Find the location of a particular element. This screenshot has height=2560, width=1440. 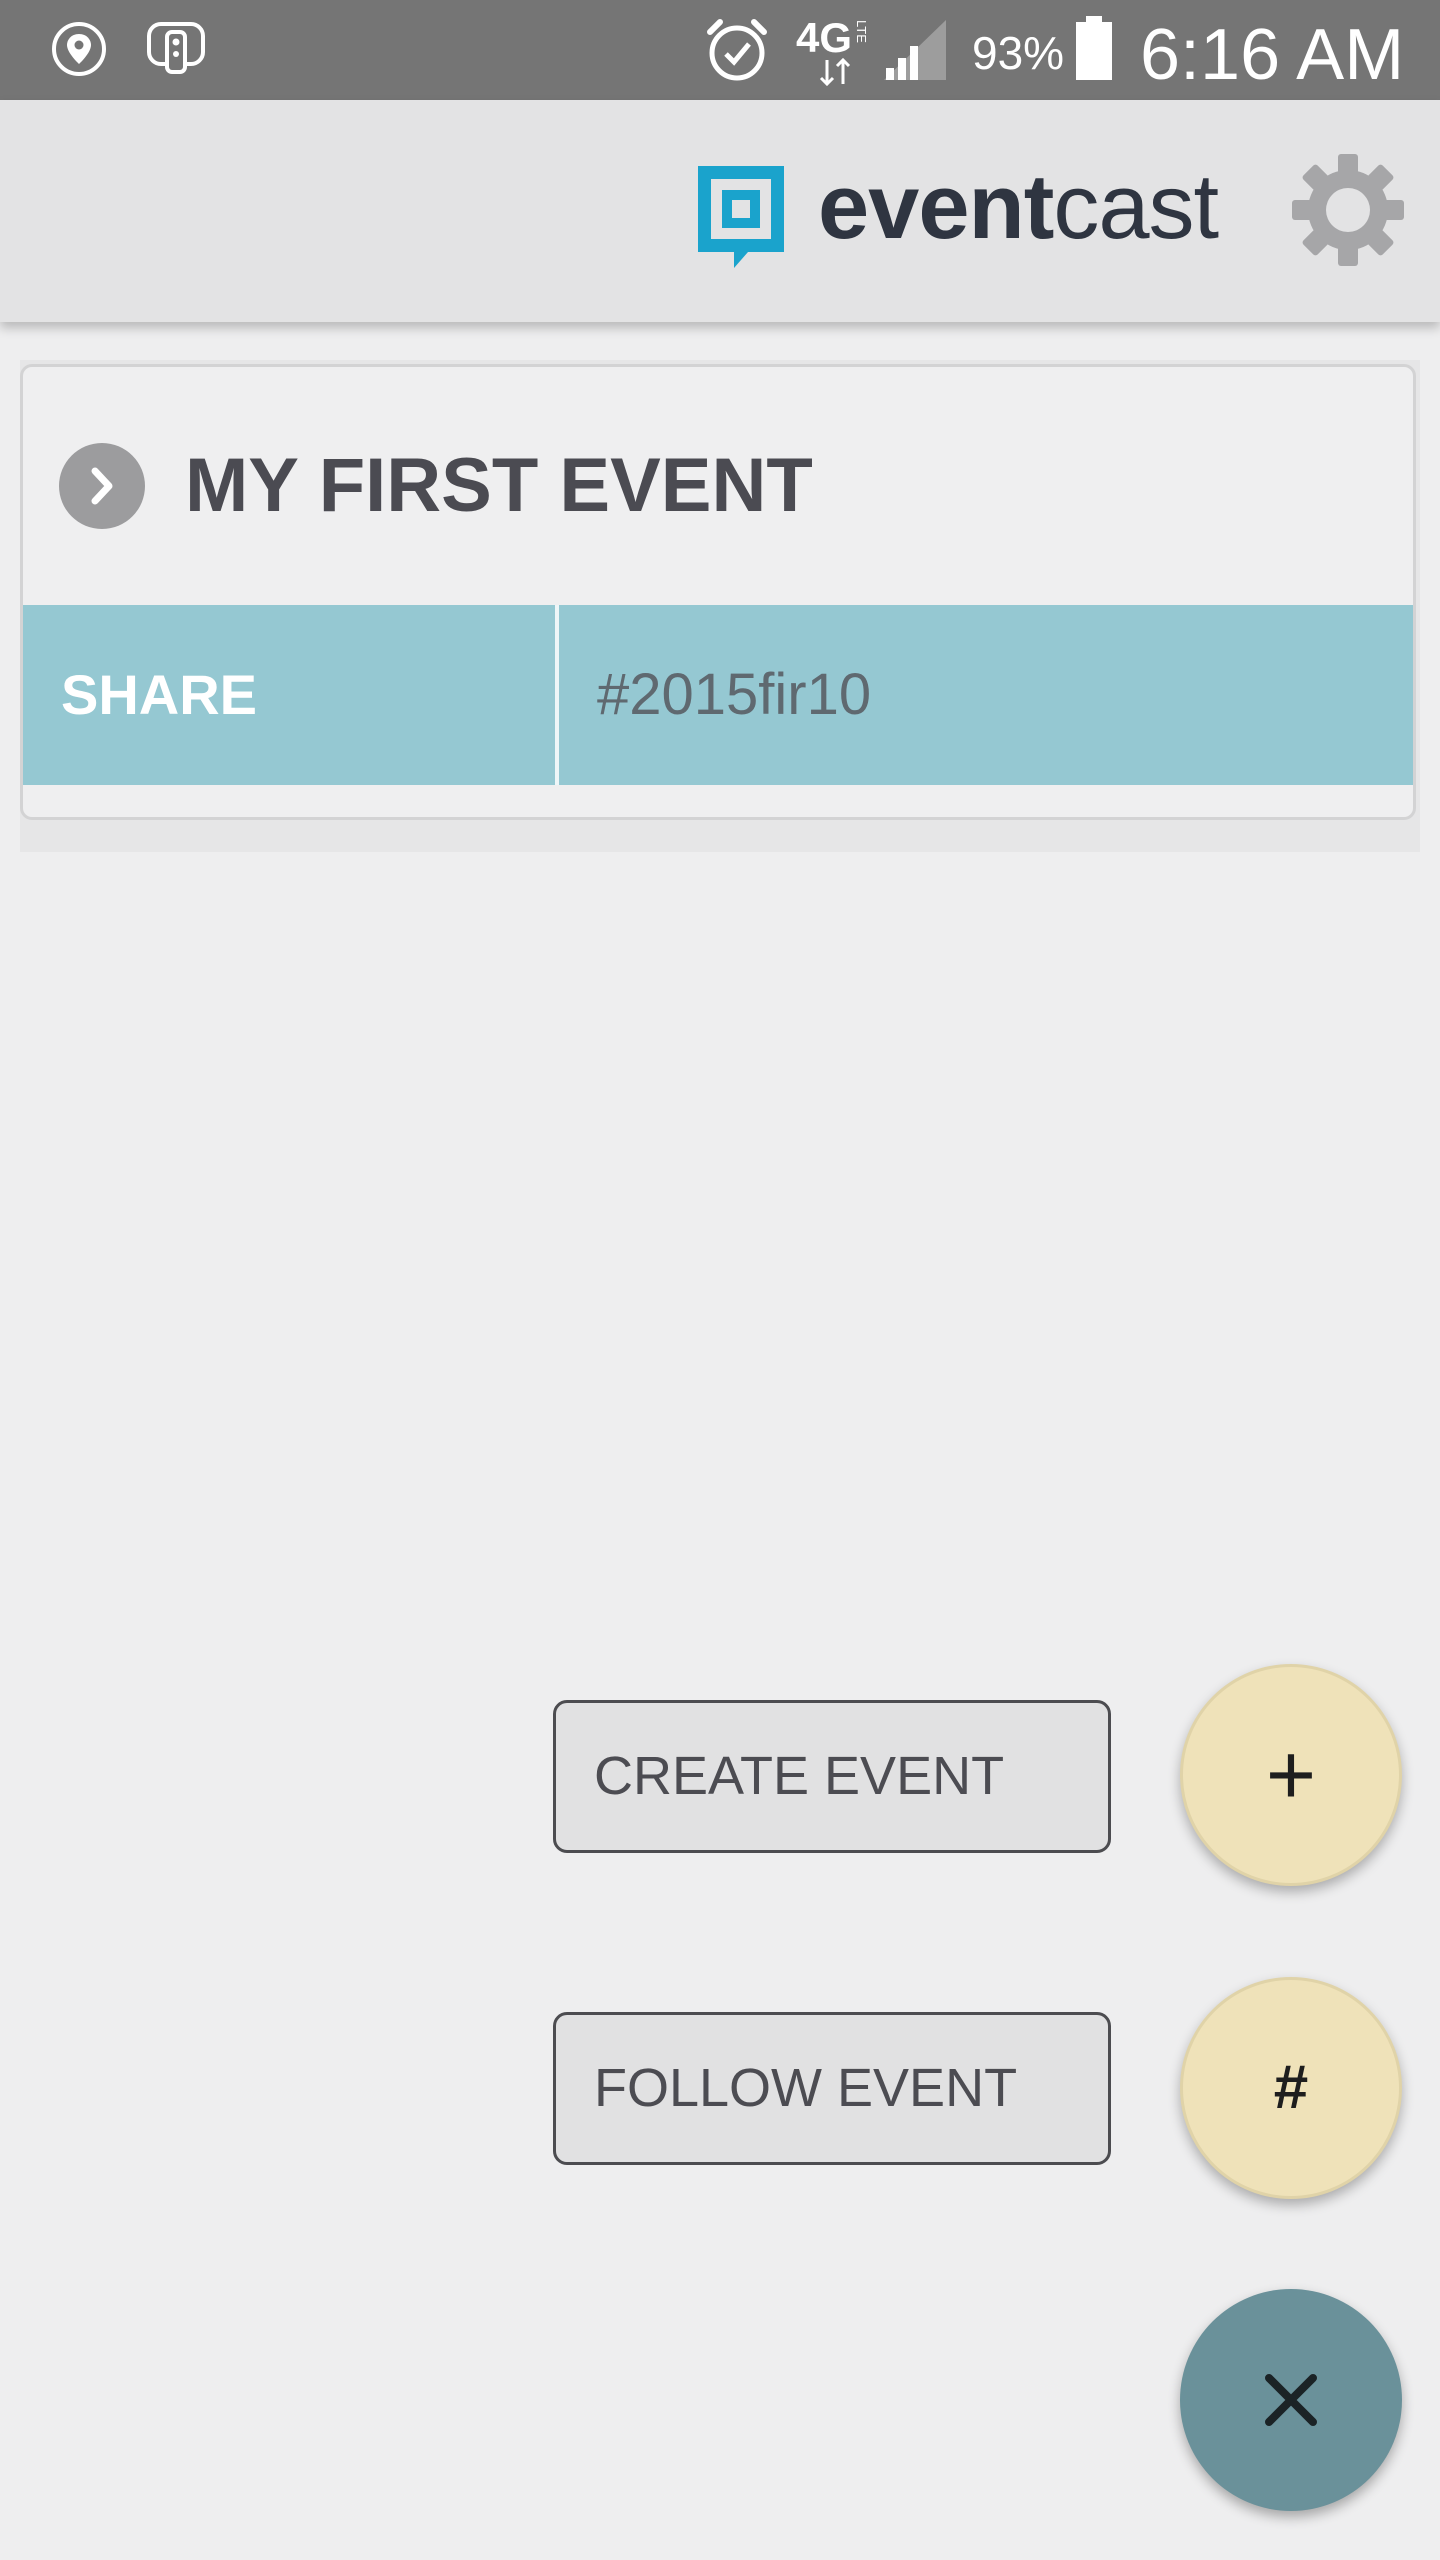

close-speed-dial-button is located at coordinates (1291, 2400).